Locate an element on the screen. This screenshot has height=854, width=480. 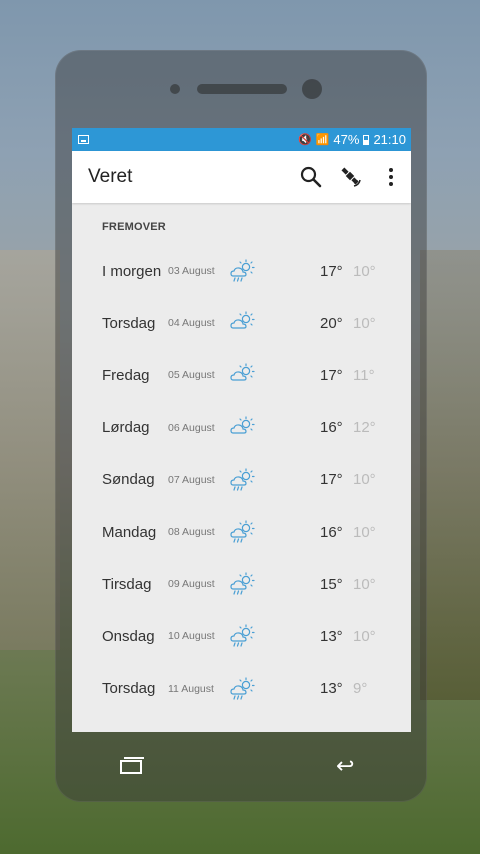
forecast-high-temp: 15° is located at coordinates (331, 584).